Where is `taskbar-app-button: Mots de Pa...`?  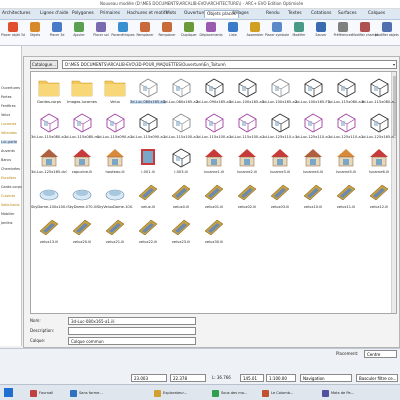
taskbar-app-button: Mots de Pa... is located at coordinates (338, 393).